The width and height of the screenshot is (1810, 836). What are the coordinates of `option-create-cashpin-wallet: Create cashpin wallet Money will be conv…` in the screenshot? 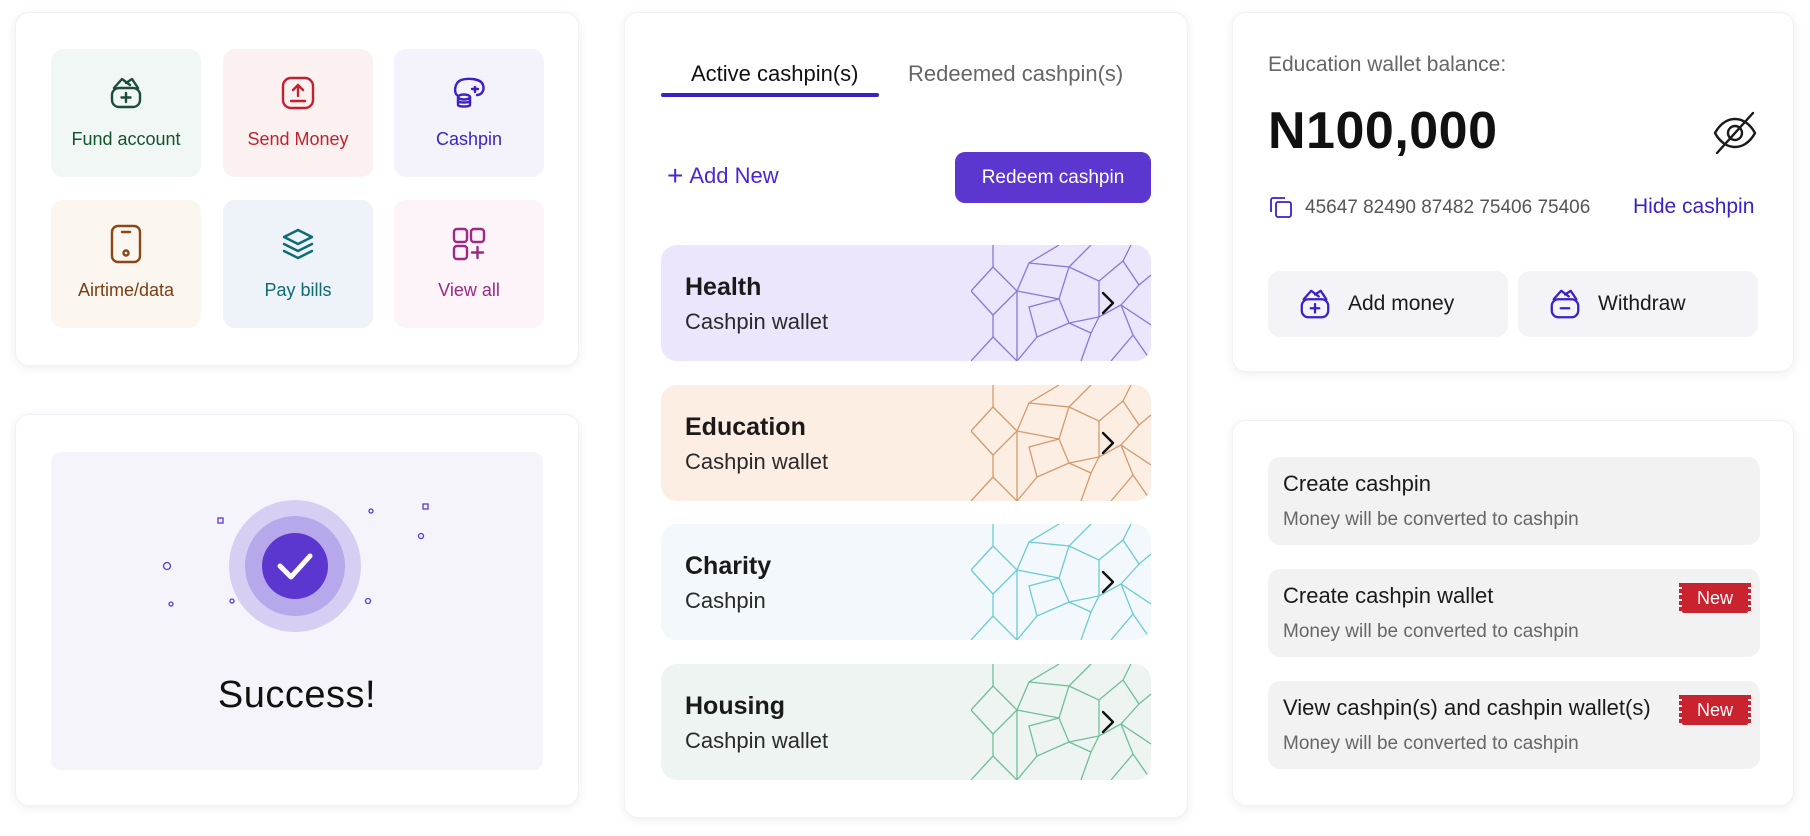 It's located at (1514, 613).